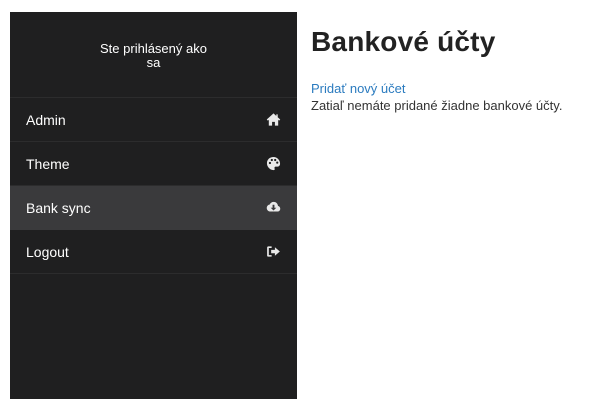  I want to click on sidebar-item-theme: Theme, so click(153, 164).